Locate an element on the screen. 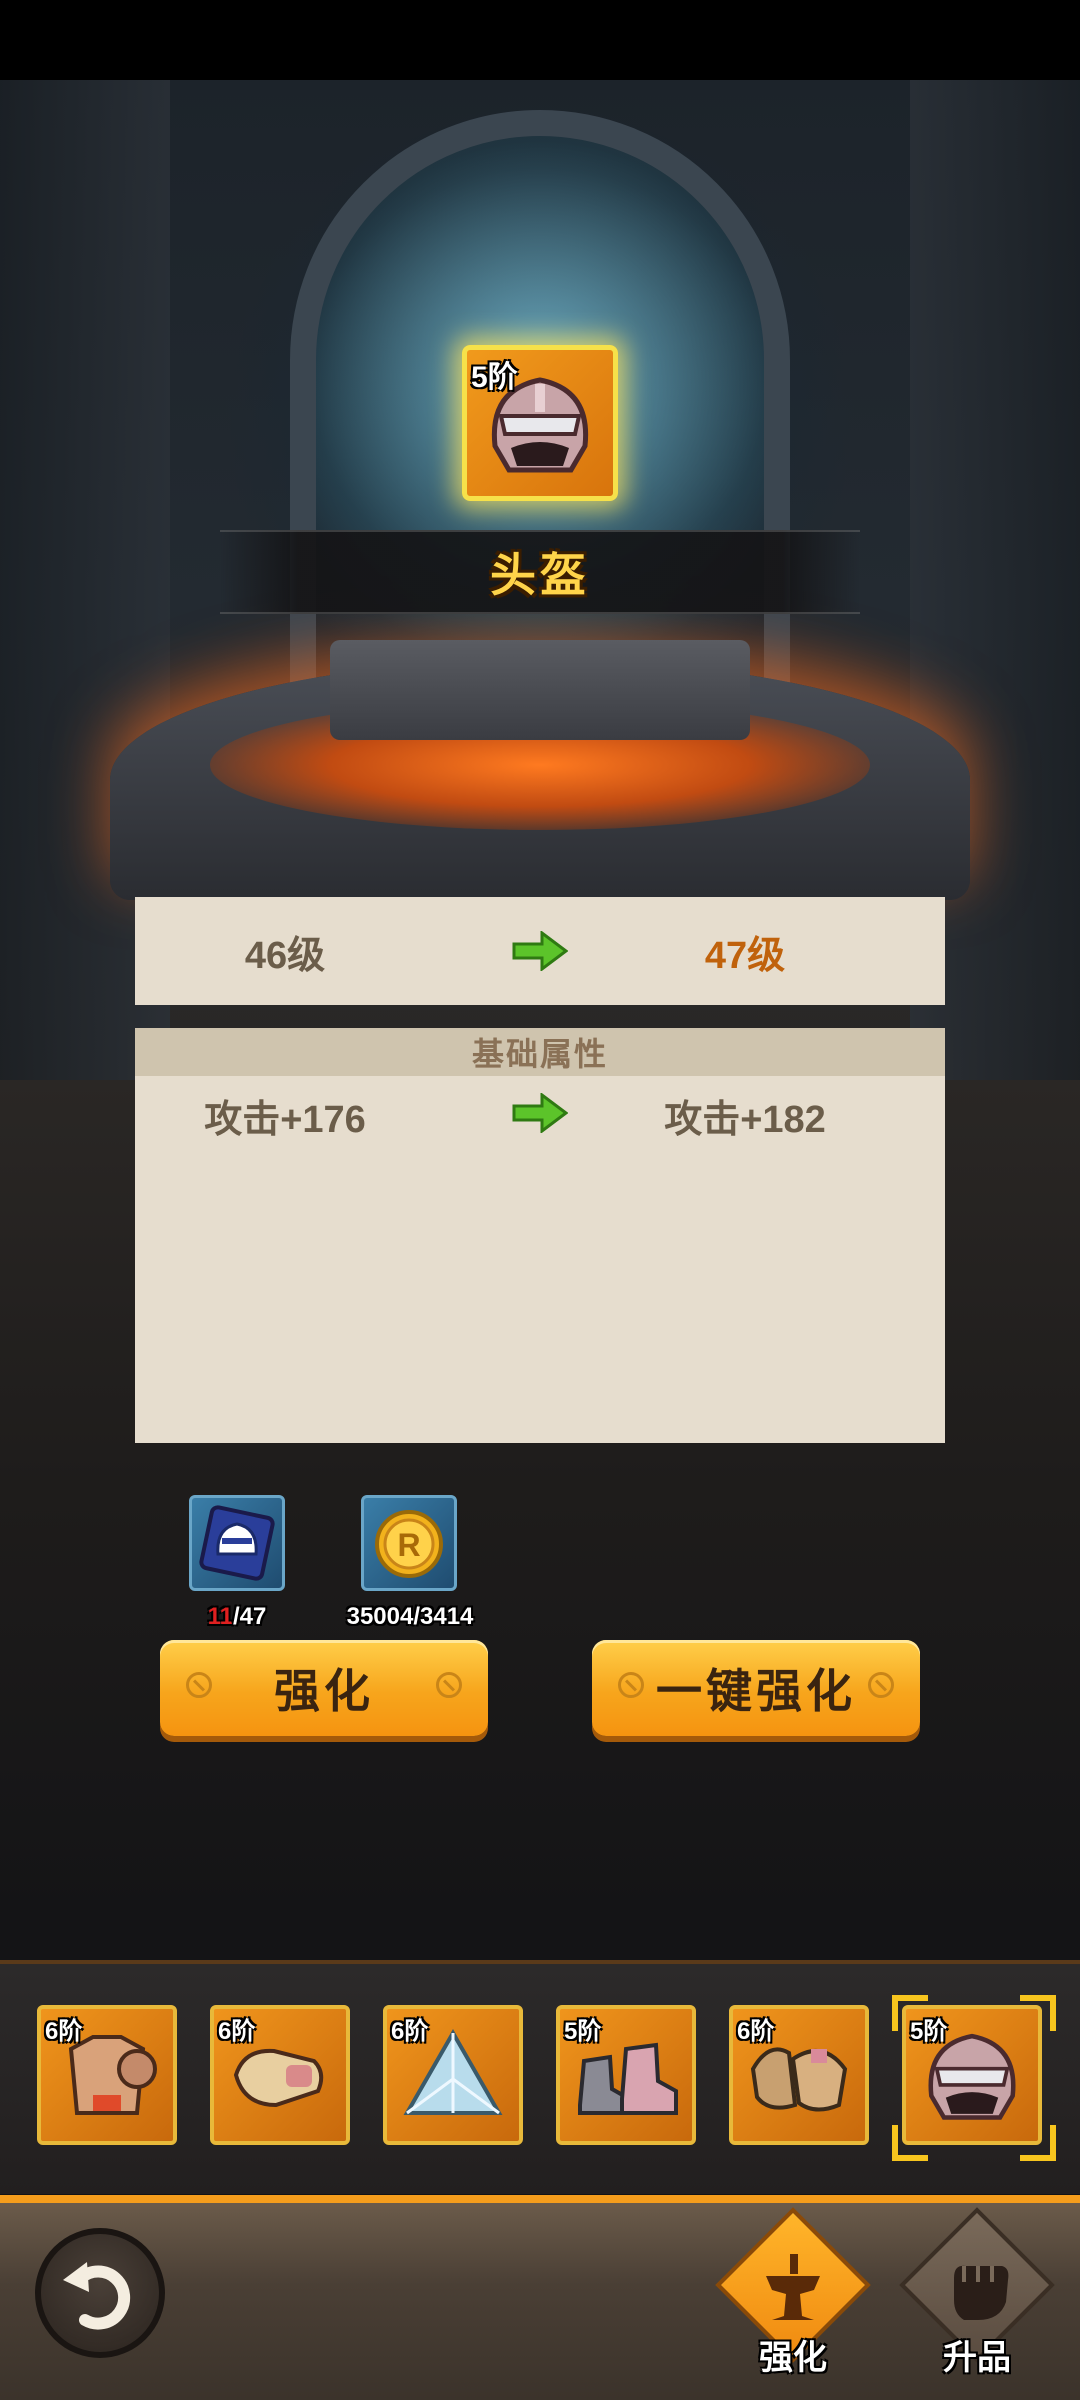 The height and width of the screenshot is (2400, 1080). slot-boots: 5阶 is located at coordinates (626, 2075).